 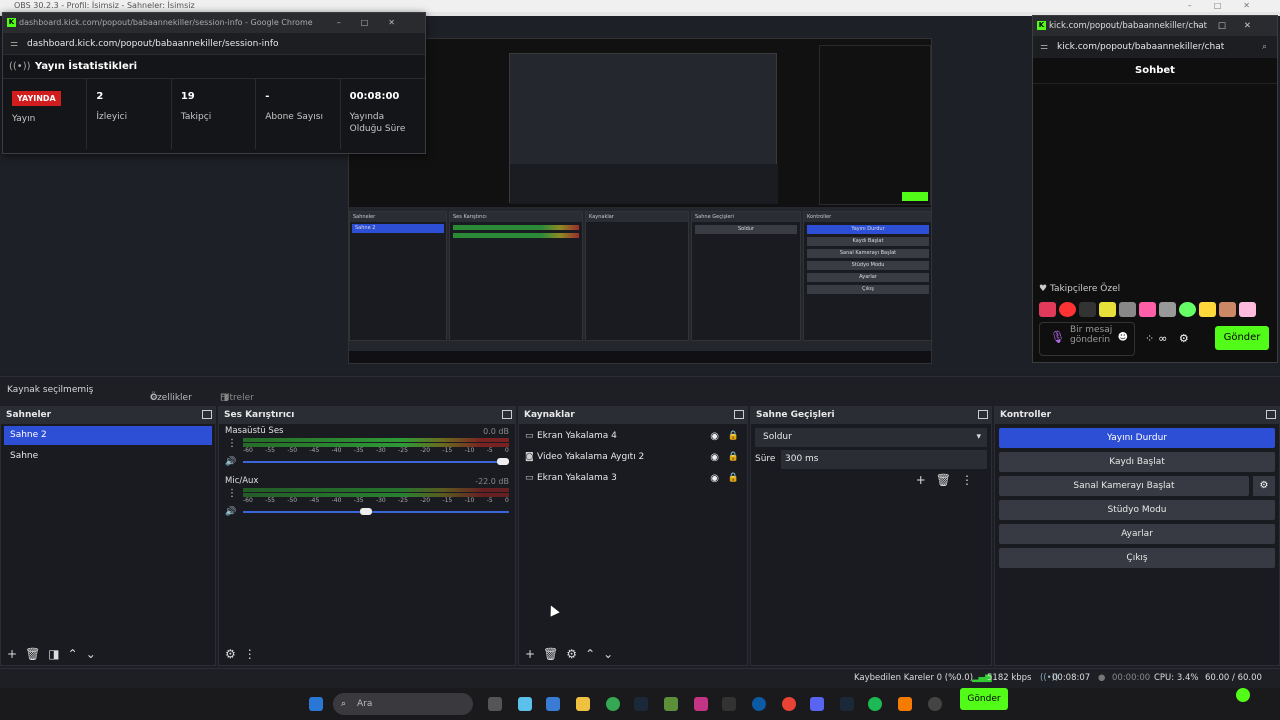 What do you see at coordinates (108, 456) in the screenshot?
I see `scene-item: Sahne` at bounding box center [108, 456].